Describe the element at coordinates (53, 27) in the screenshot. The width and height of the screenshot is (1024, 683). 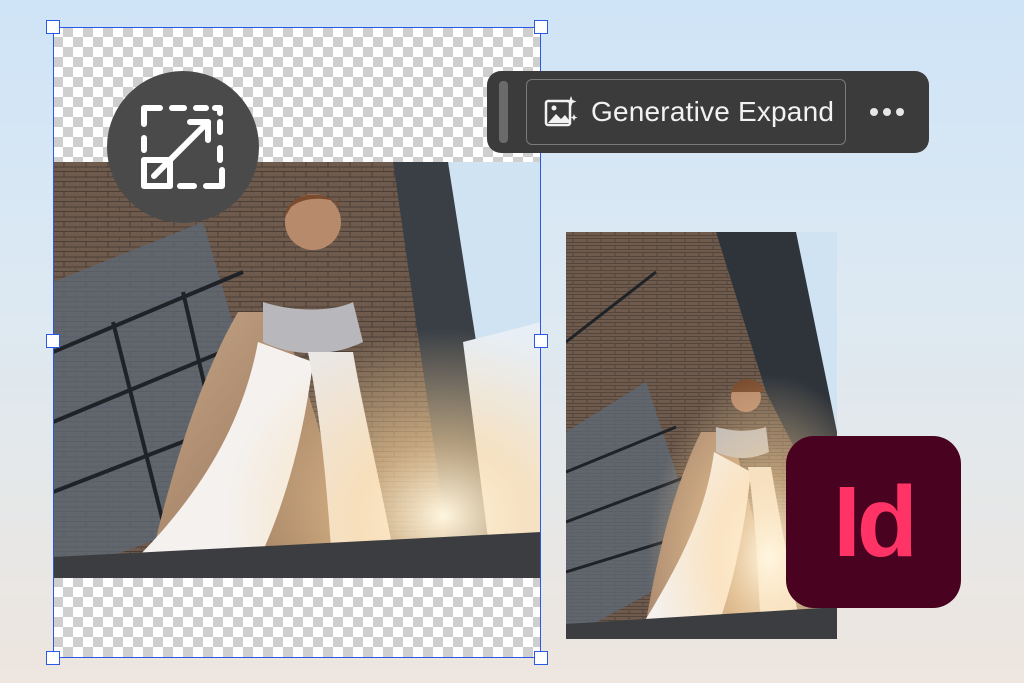
I see `resize-handle-top-left` at that location.